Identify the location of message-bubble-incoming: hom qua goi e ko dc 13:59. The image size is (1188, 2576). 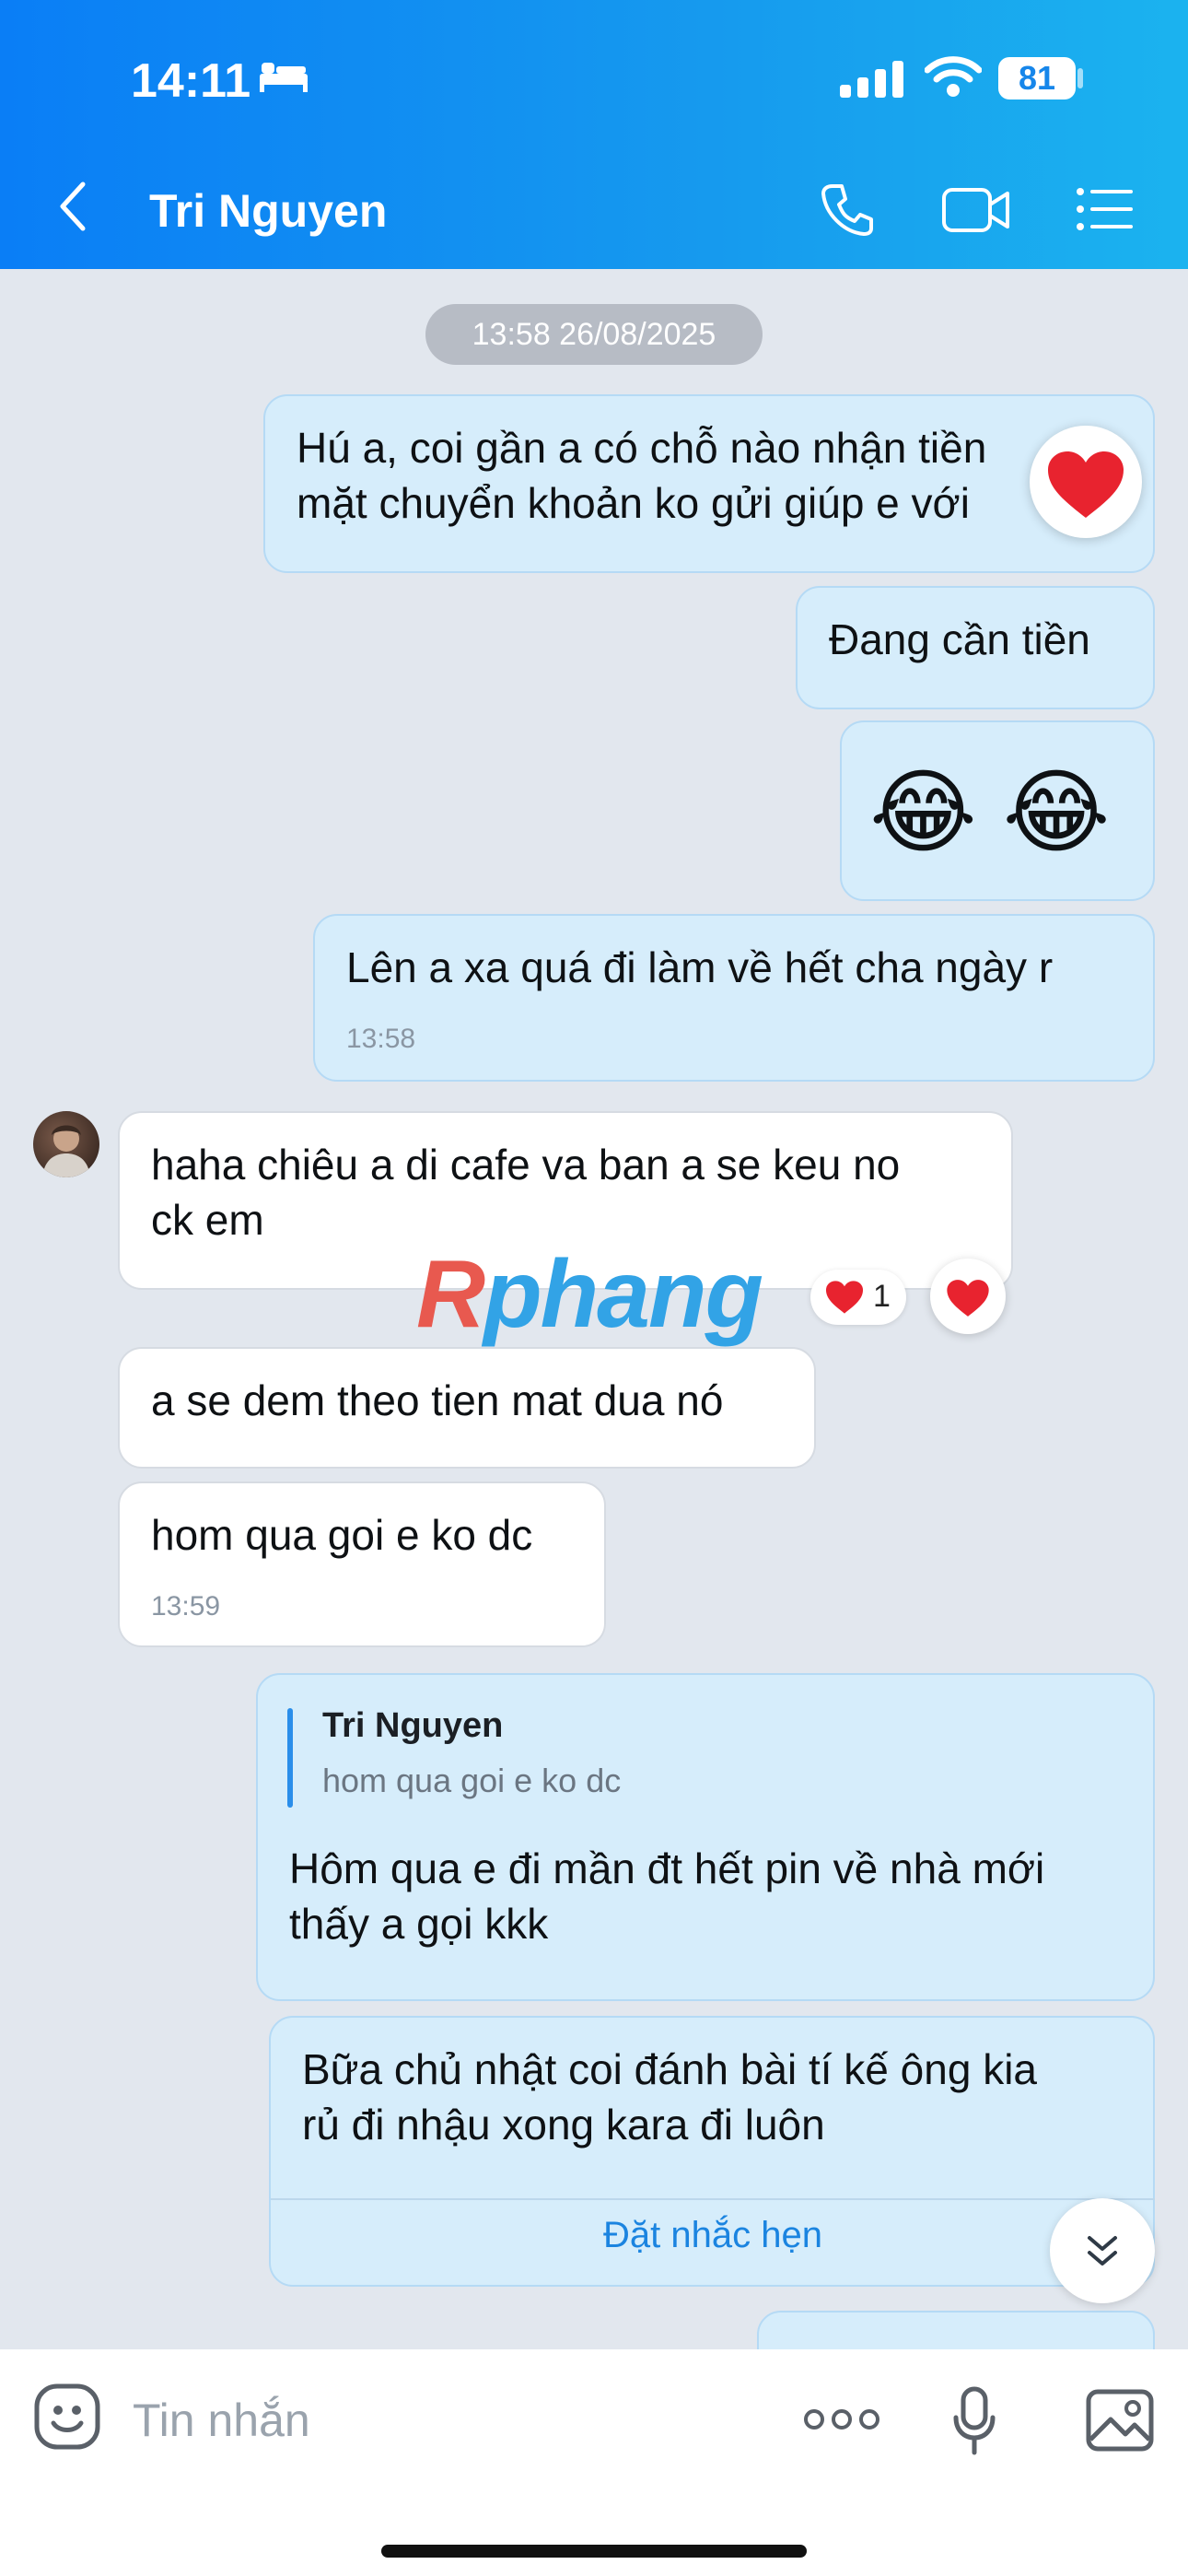
(362, 1564).